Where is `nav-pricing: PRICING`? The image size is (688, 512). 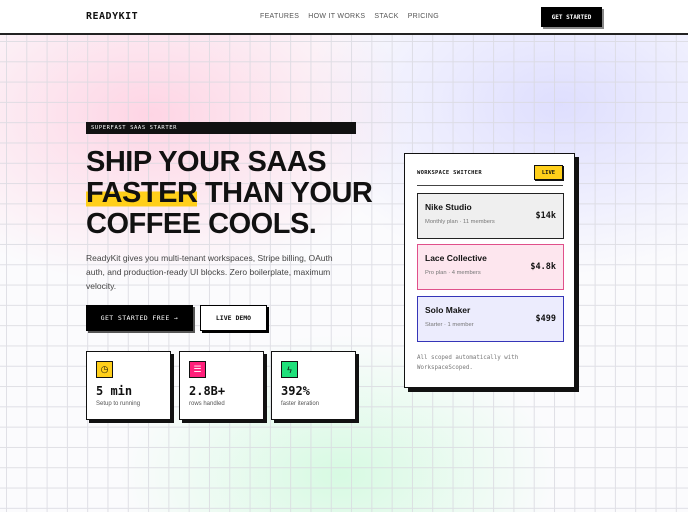
nav-pricing: PRICING is located at coordinates (423, 16).